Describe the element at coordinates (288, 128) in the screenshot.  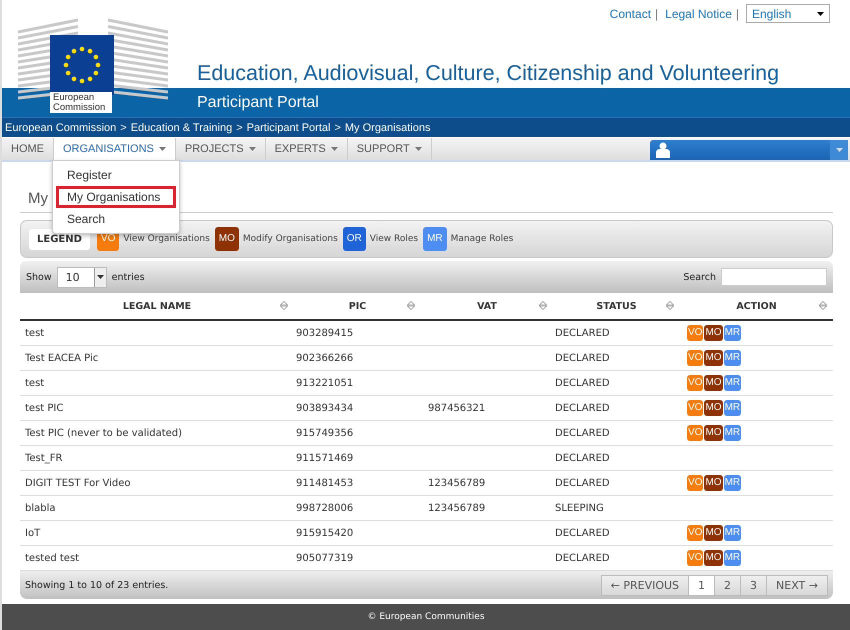
I see `breadcrumb-link: Participant Portal` at that location.